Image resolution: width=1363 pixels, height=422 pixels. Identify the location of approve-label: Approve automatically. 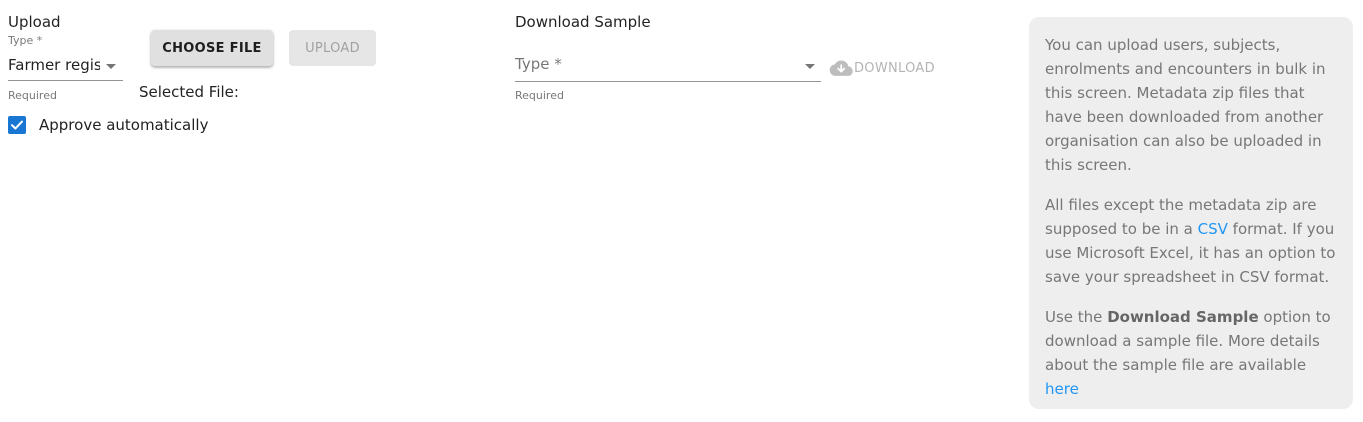
(124, 125).